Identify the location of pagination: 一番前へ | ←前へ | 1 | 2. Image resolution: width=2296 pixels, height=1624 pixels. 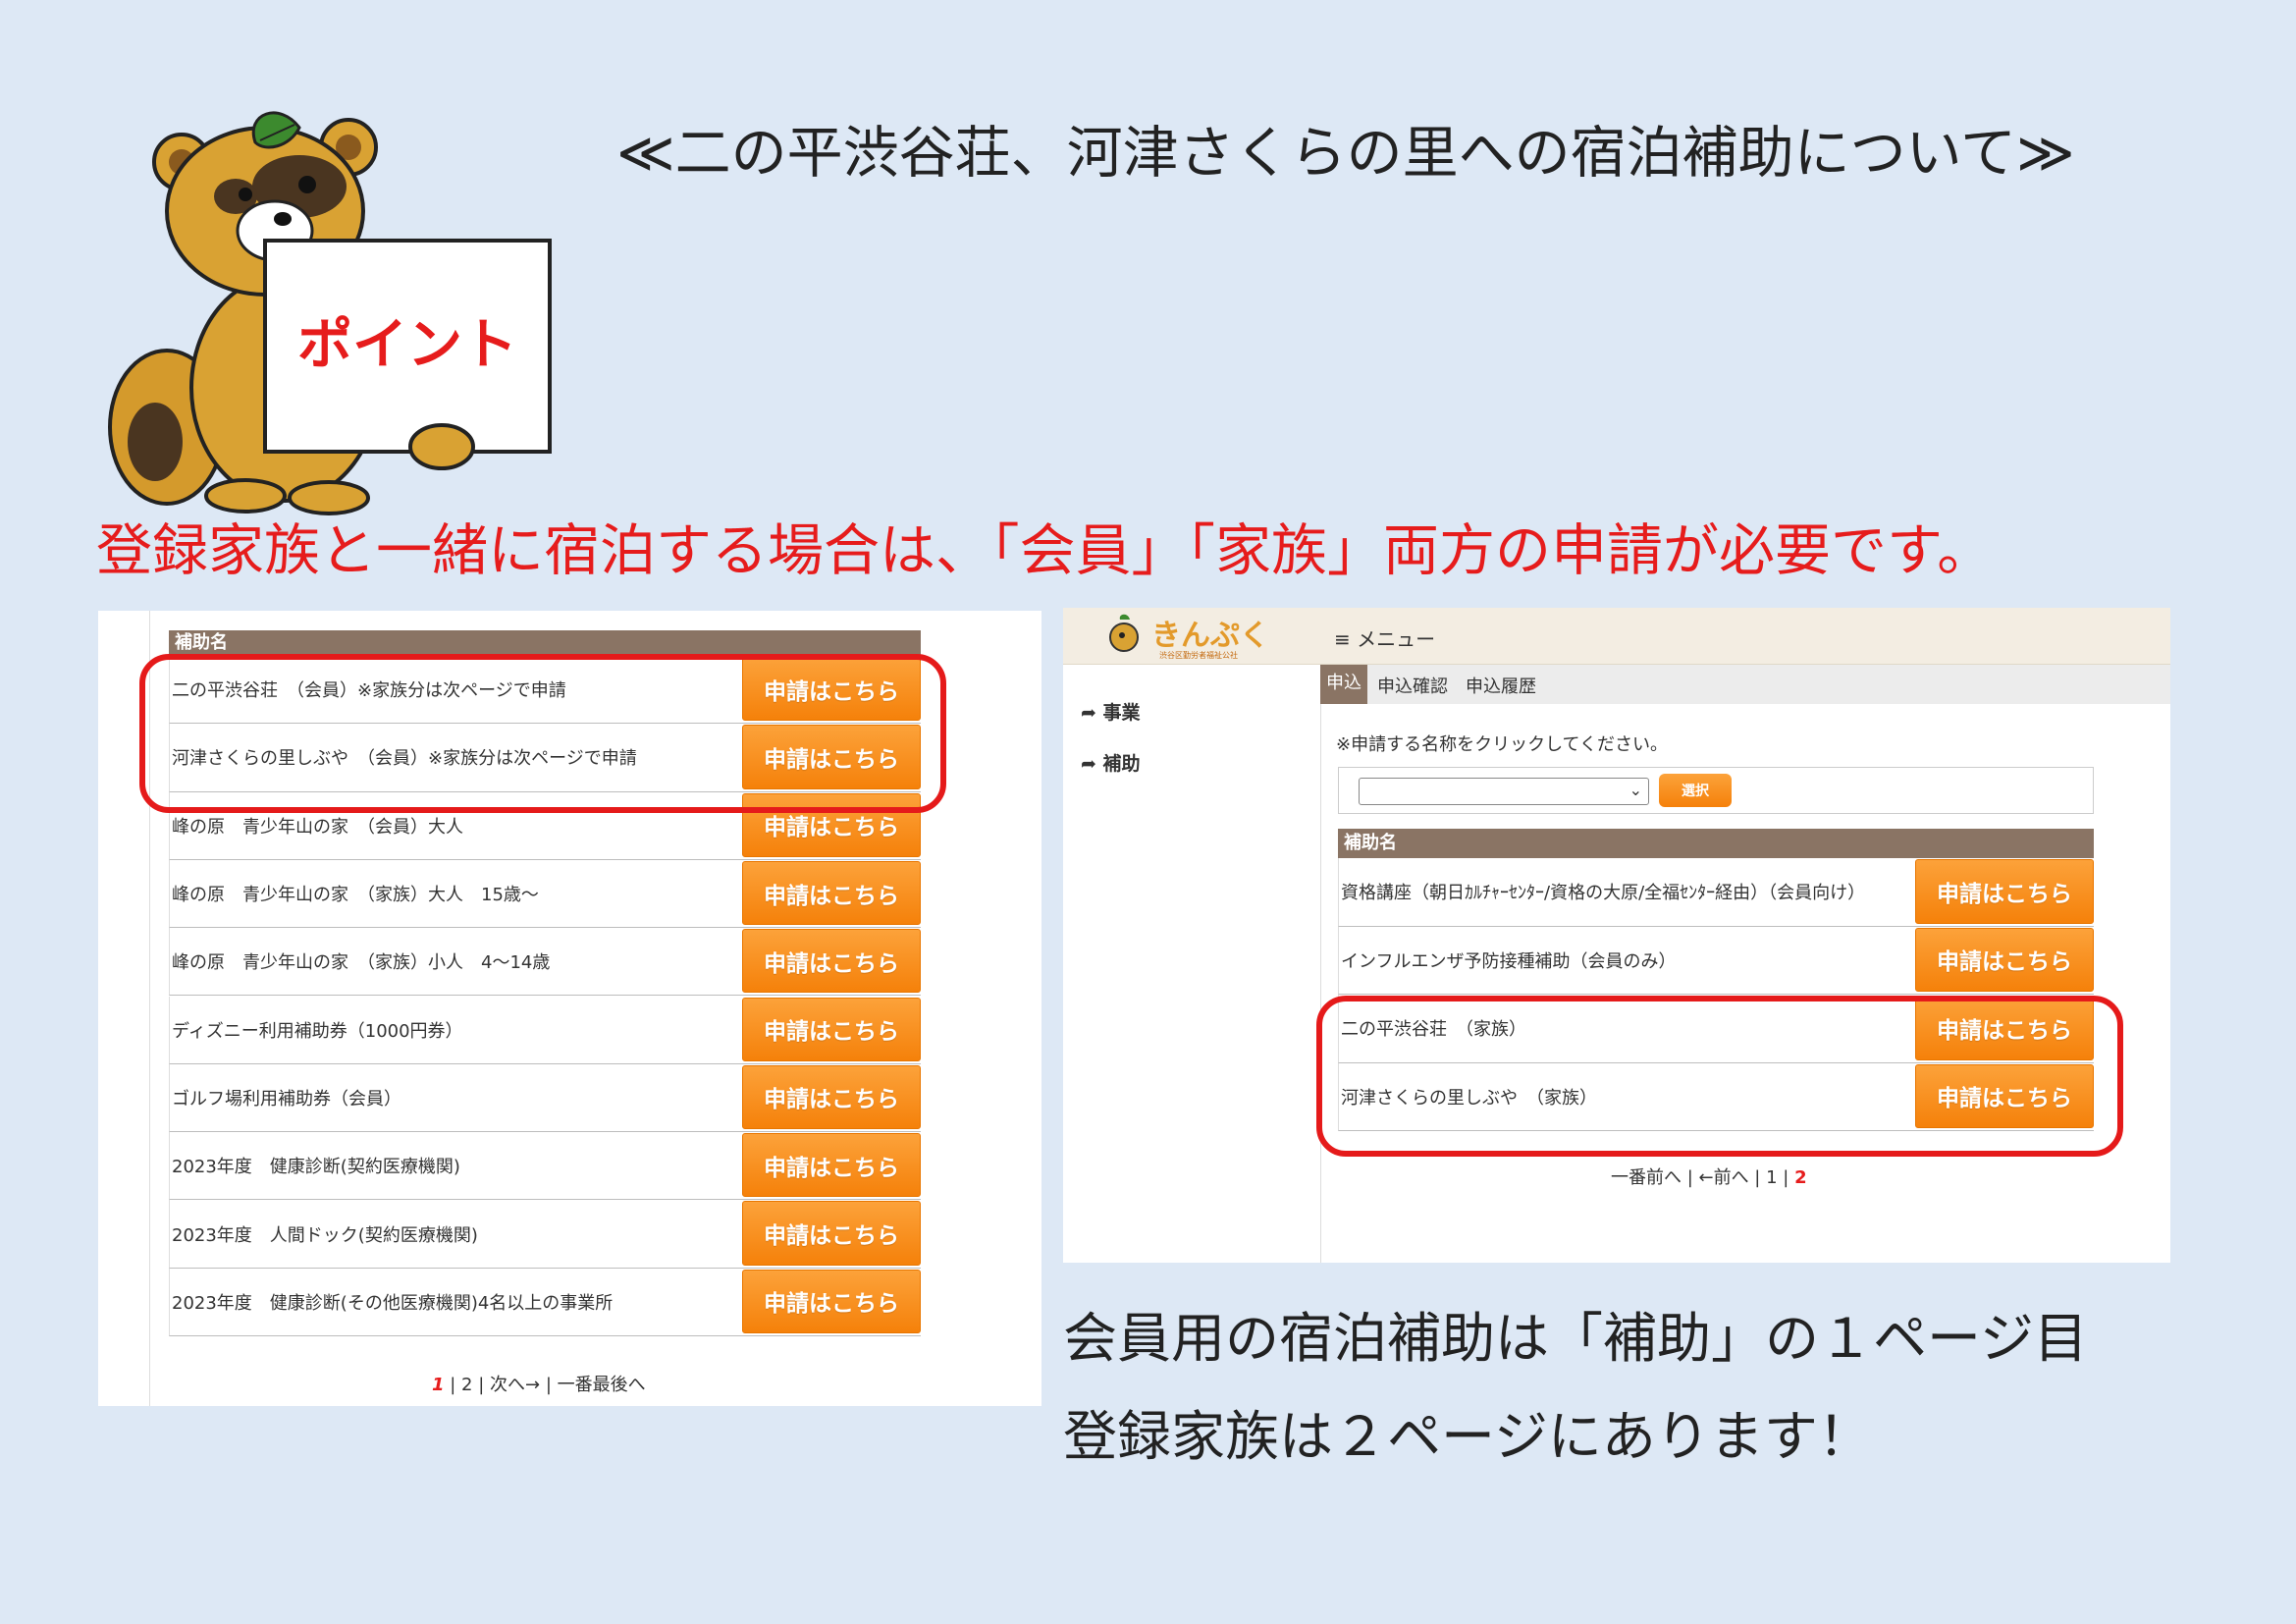
(1709, 1176).